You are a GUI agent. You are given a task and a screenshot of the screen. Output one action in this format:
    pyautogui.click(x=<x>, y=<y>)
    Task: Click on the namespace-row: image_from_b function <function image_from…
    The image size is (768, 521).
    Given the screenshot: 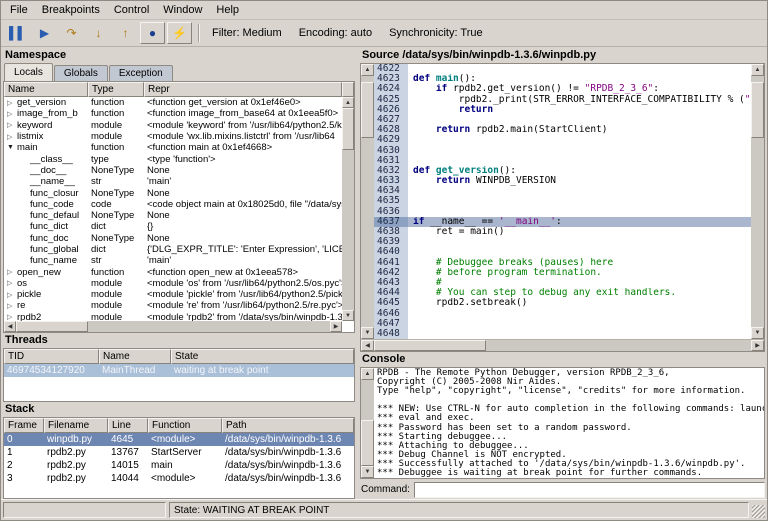 What is the action you would take?
    pyautogui.click(x=173, y=113)
    